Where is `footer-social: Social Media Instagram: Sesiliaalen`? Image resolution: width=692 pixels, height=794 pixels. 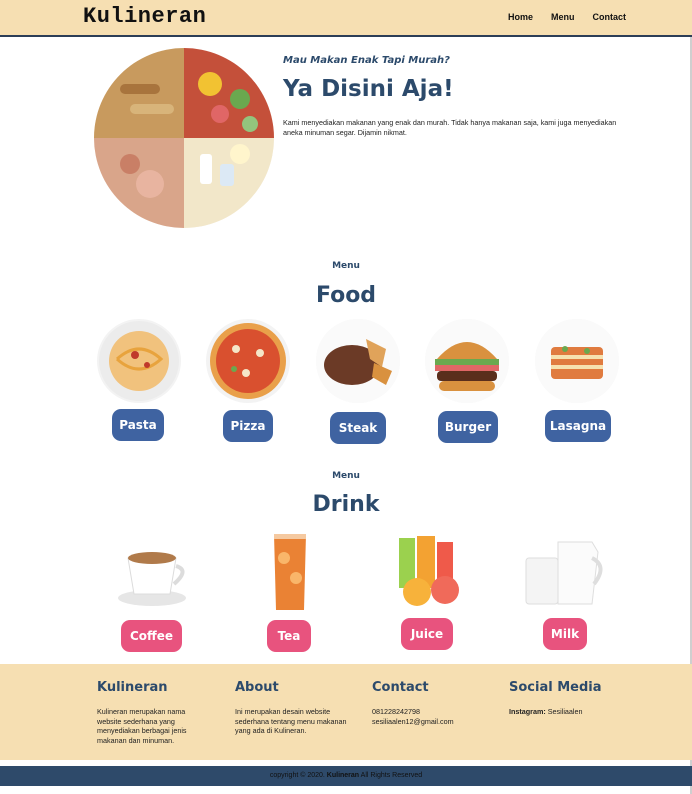 footer-social: Social Media Instagram: Sesiliaalen is located at coordinates (574, 698).